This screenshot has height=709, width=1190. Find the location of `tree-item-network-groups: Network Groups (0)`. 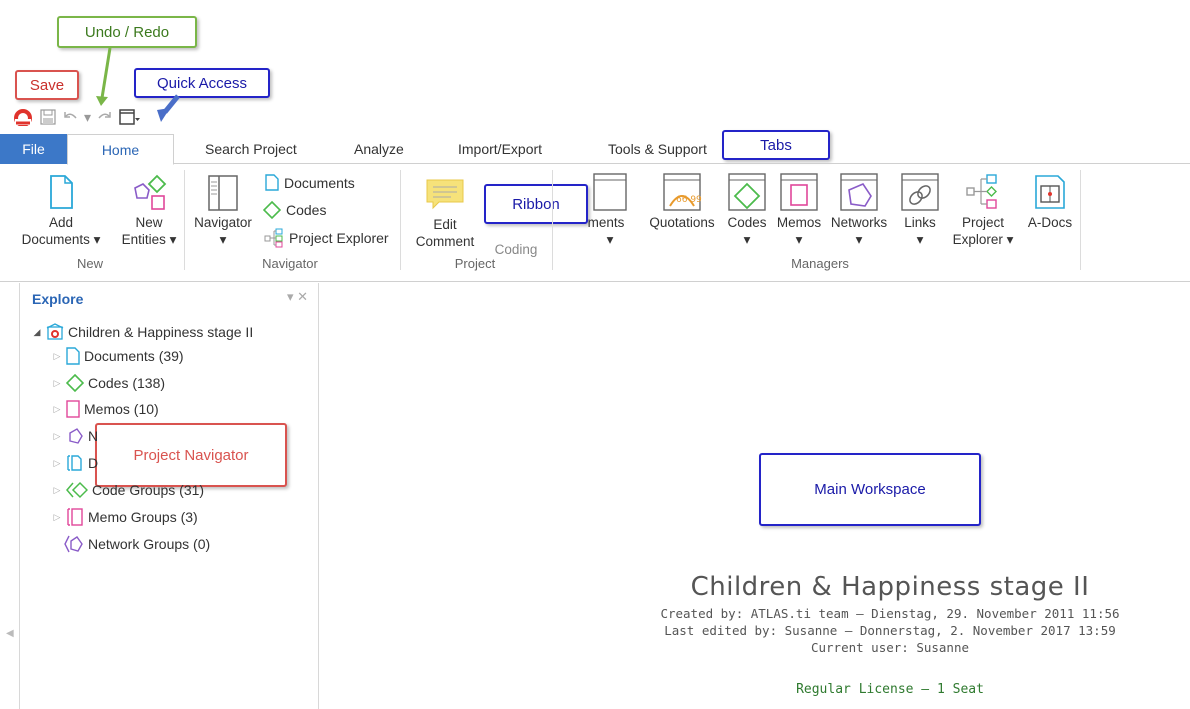

tree-item-network-groups: Network Groups (0) is located at coordinates (137, 544).